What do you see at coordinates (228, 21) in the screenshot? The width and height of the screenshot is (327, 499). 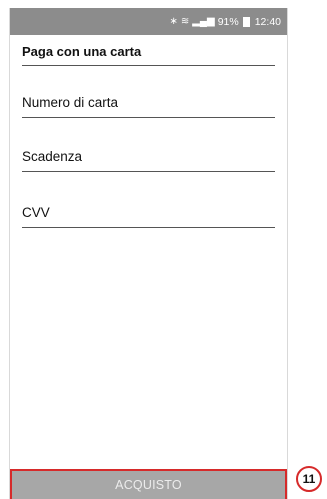 I see `battery-percent: 91%` at bounding box center [228, 21].